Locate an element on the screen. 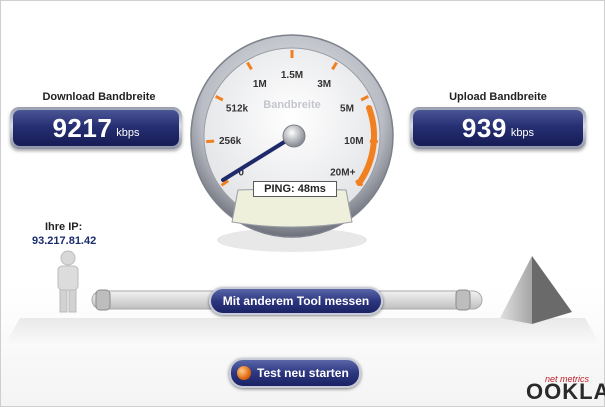  ping-value: PING: 48ms is located at coordinates (295, 189).